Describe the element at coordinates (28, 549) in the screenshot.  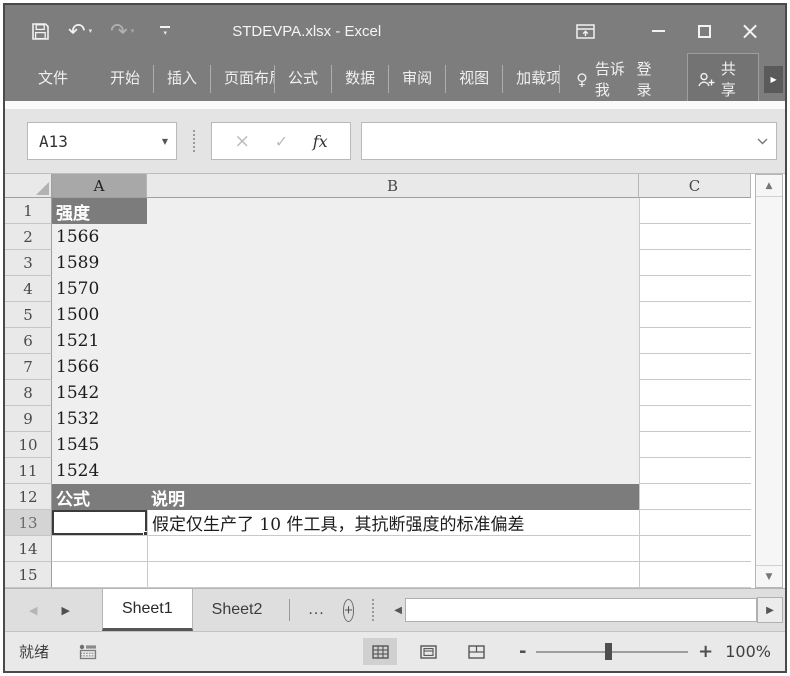
I see `row-header-14: 14` at that location.